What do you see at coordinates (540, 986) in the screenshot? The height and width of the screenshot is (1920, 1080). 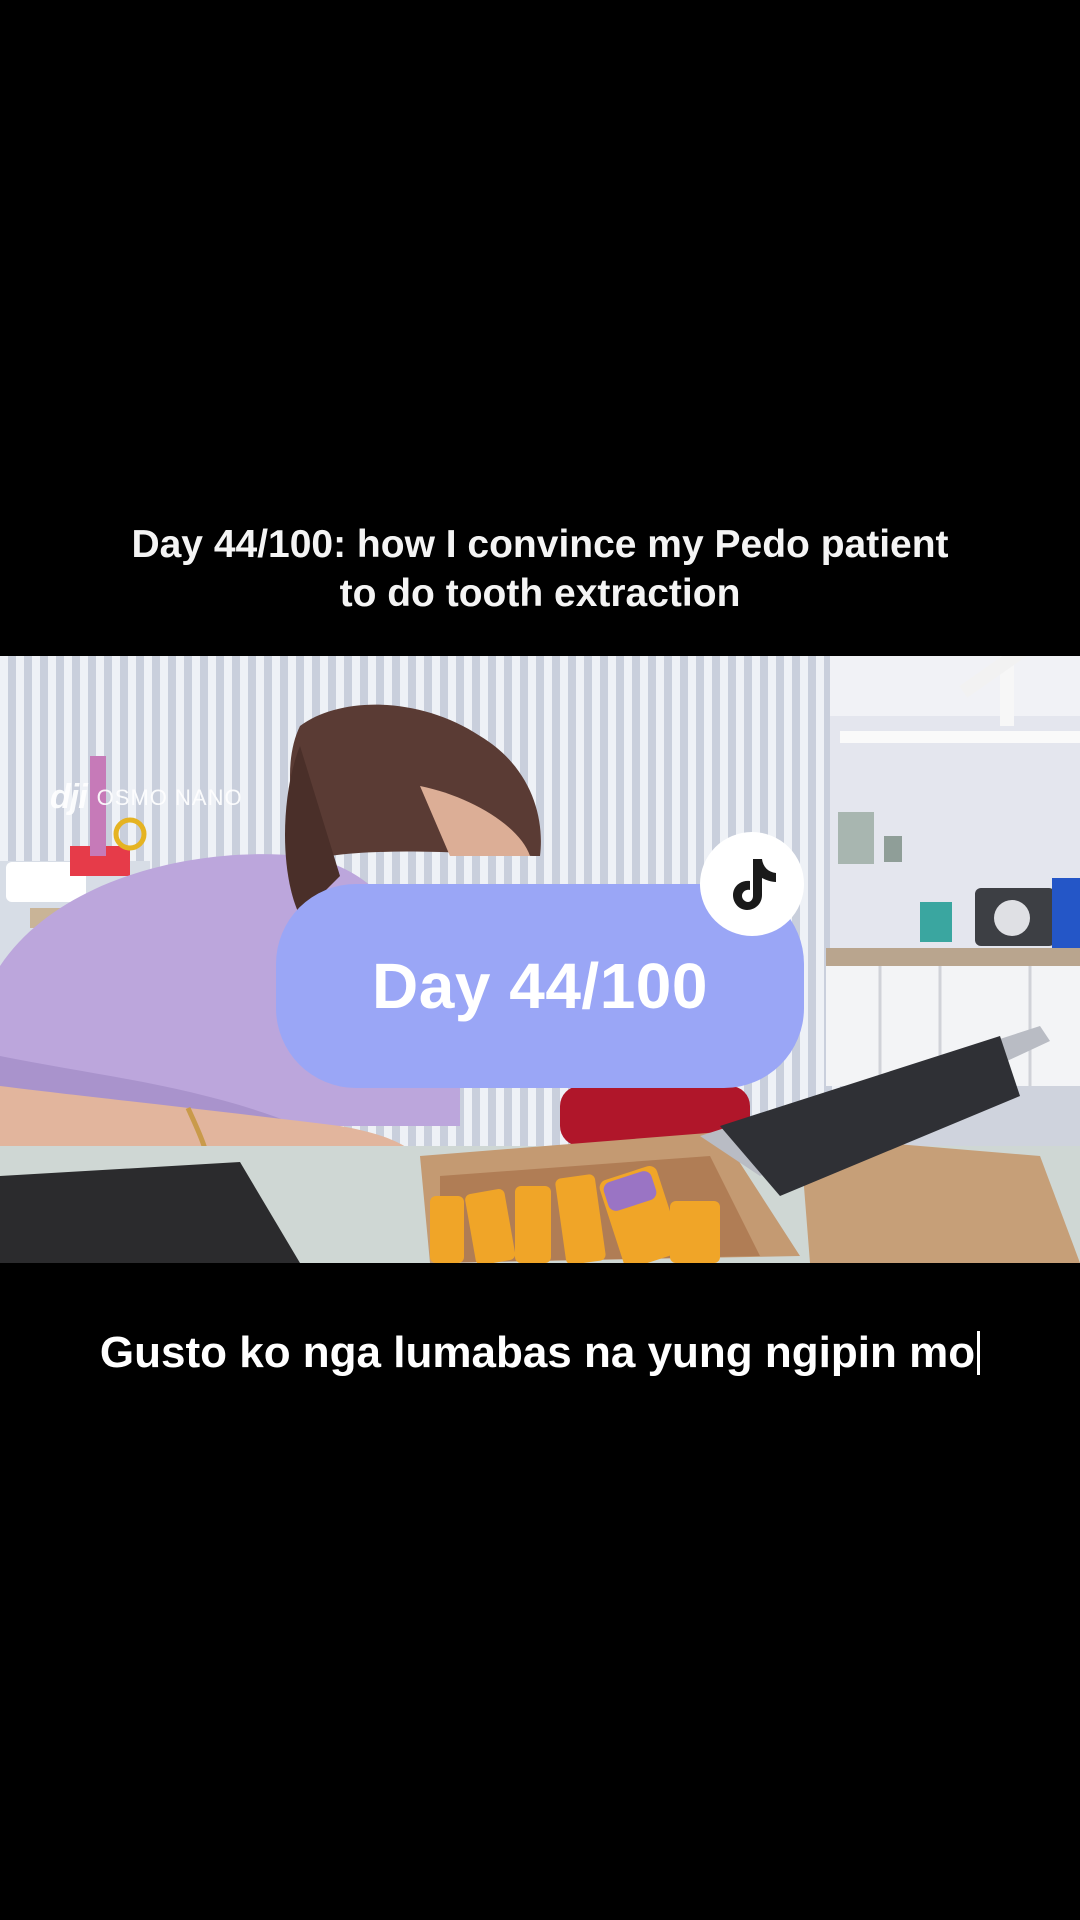 I see `day-counter-text: Day 44/100` at bounding box center [540, 986].